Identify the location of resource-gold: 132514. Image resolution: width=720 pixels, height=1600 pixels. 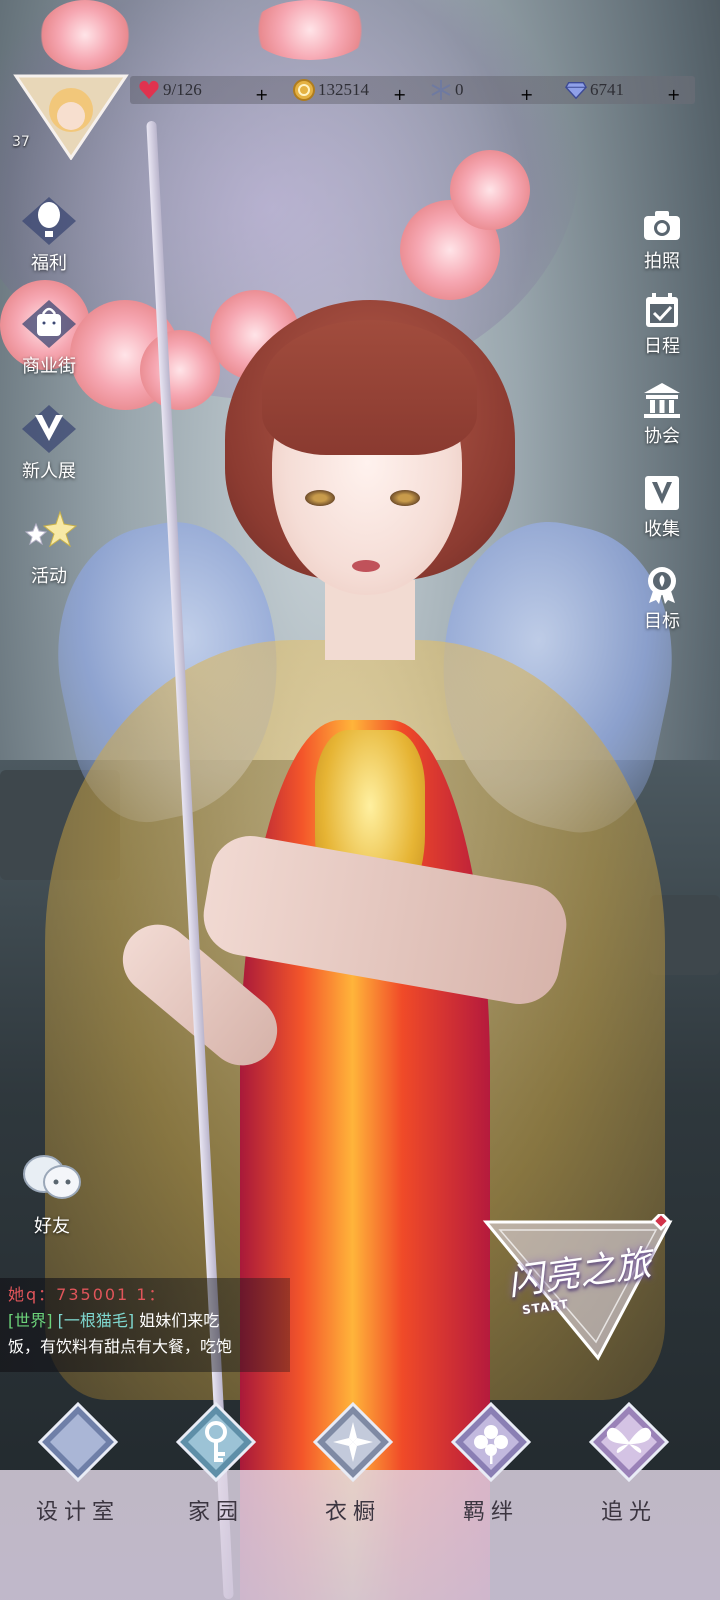
(331, 90).